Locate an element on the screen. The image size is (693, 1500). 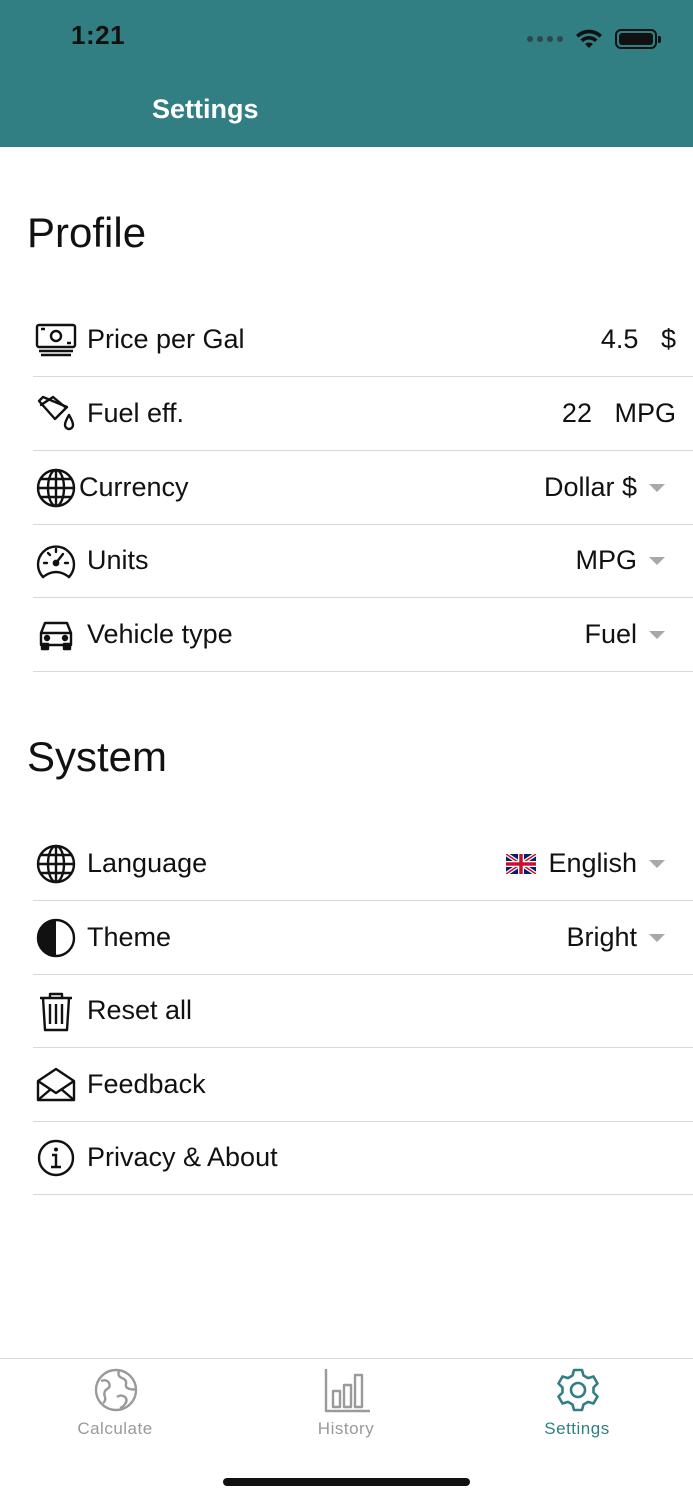
tab-history: History is located at coordinates (346, 1409).